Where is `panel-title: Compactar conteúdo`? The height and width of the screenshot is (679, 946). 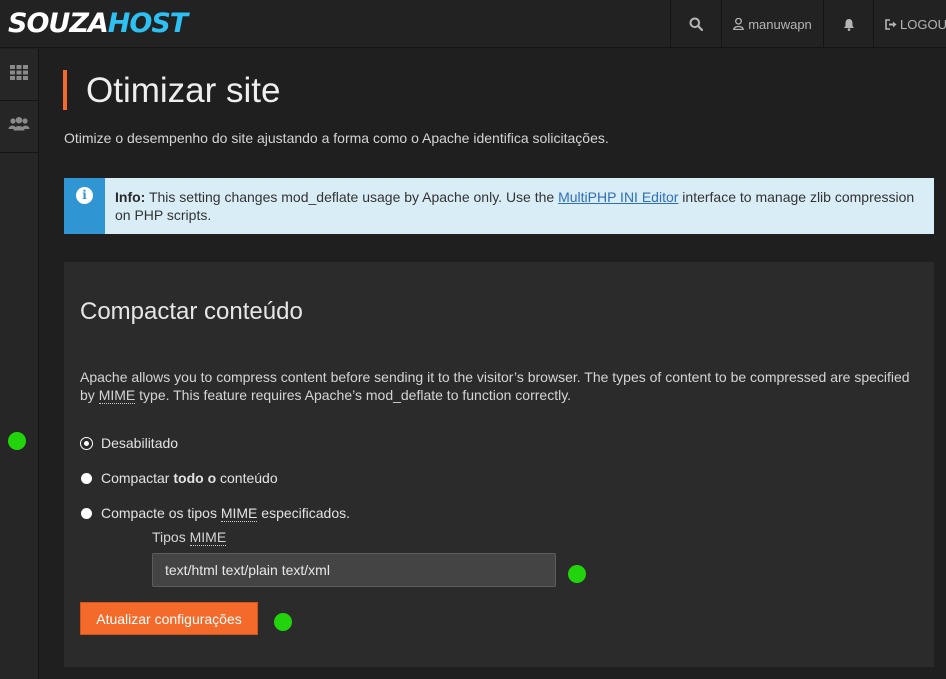 panel-title: Compactar conteúdo is located at coordinates (191, 311).